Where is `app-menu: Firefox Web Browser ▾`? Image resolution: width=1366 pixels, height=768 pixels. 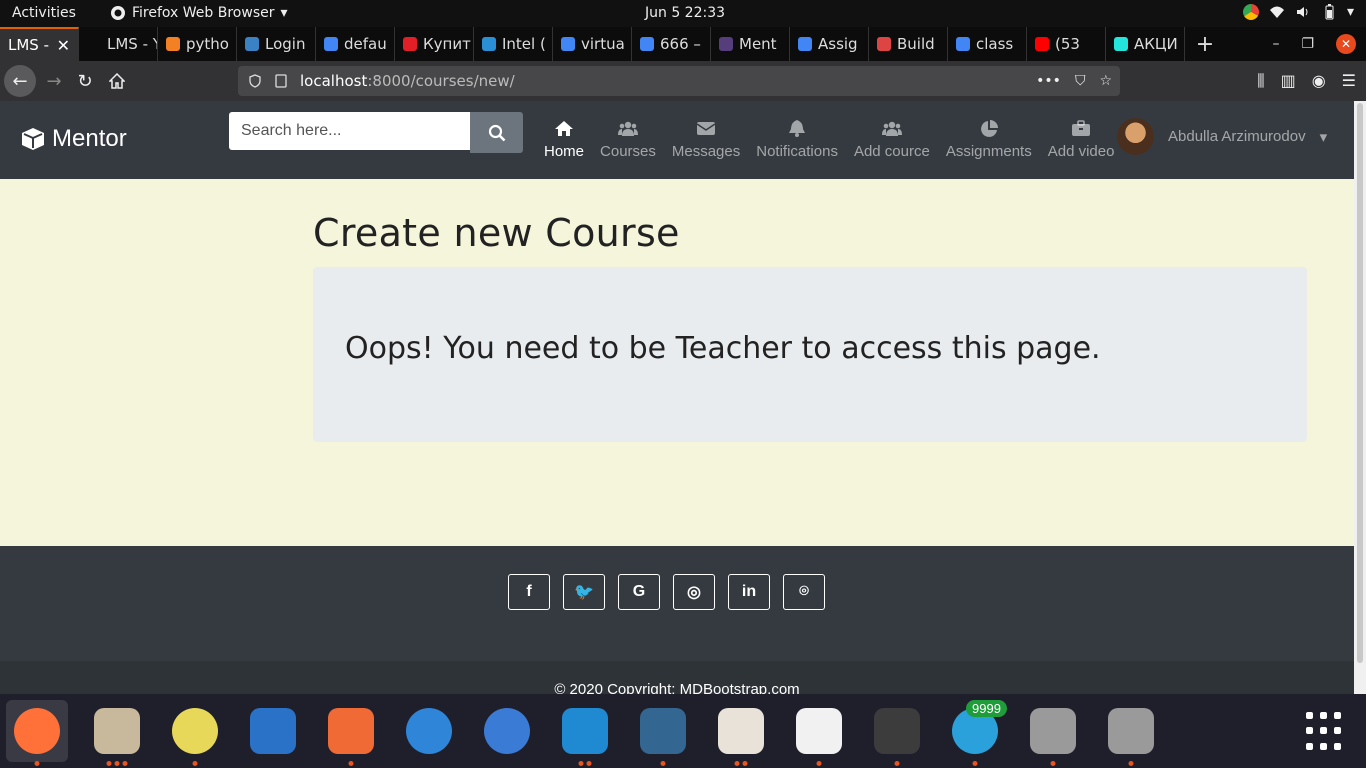 app-menu: Firefox Web Browser ▾ is located at coordinates (199, 13).